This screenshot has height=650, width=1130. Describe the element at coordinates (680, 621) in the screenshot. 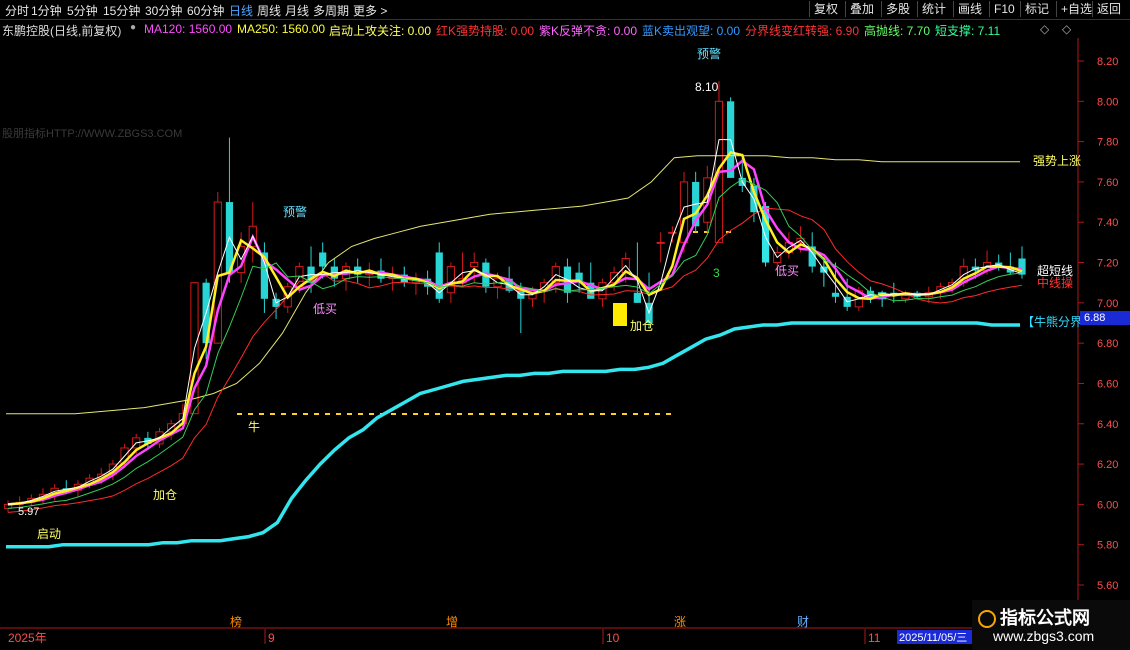

I see `event-marker-zhang: 涨` at that location.